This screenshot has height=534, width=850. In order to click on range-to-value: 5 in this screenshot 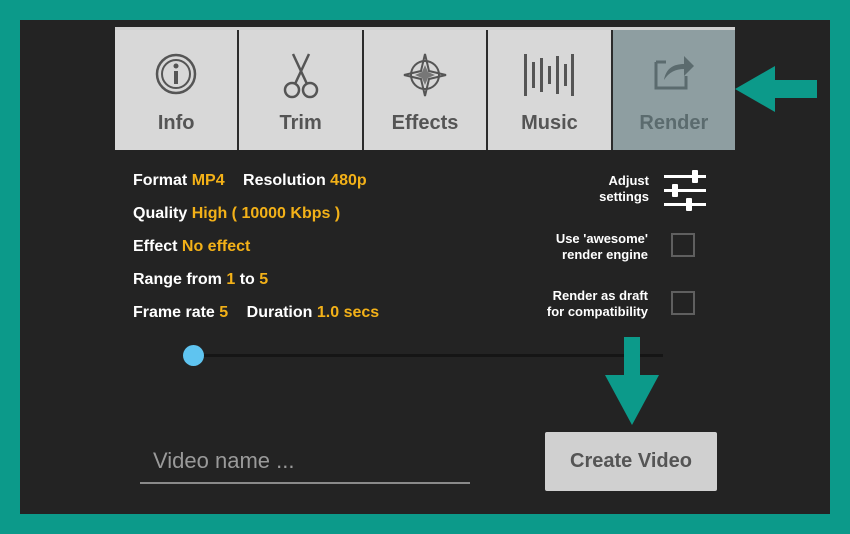, I will do `click(264, 279)`.